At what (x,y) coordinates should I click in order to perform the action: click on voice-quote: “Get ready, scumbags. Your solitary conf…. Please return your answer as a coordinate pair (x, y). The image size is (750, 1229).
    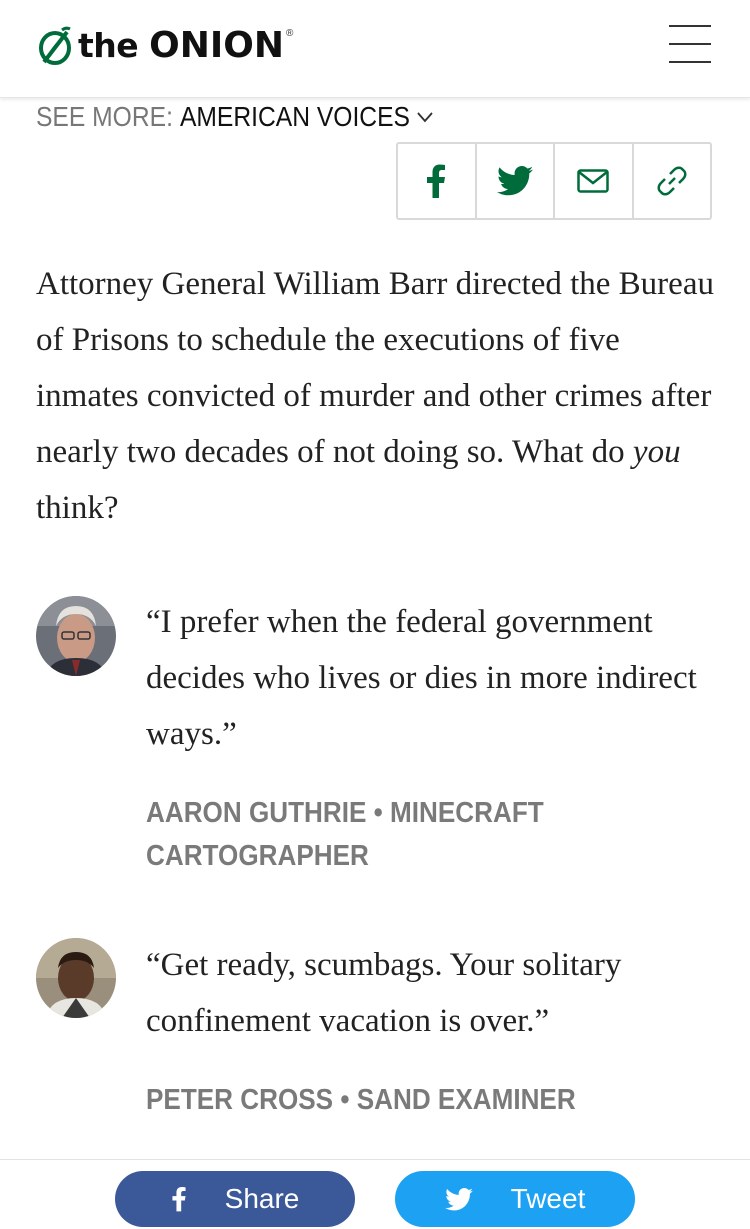
    Looking at the image, I should click on (384, 993).